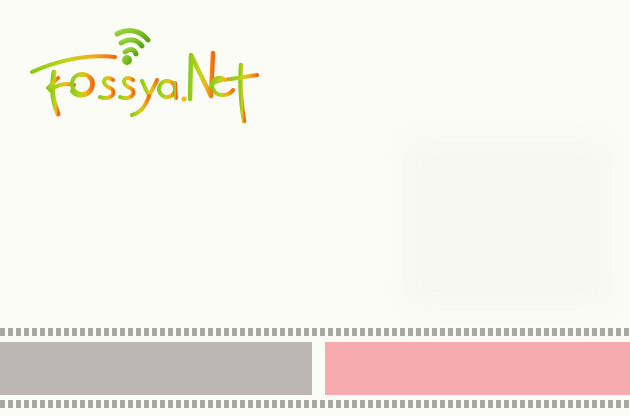 The image size is (630, 416). I want to click on film-perforation-bottom, so click(315, 404).